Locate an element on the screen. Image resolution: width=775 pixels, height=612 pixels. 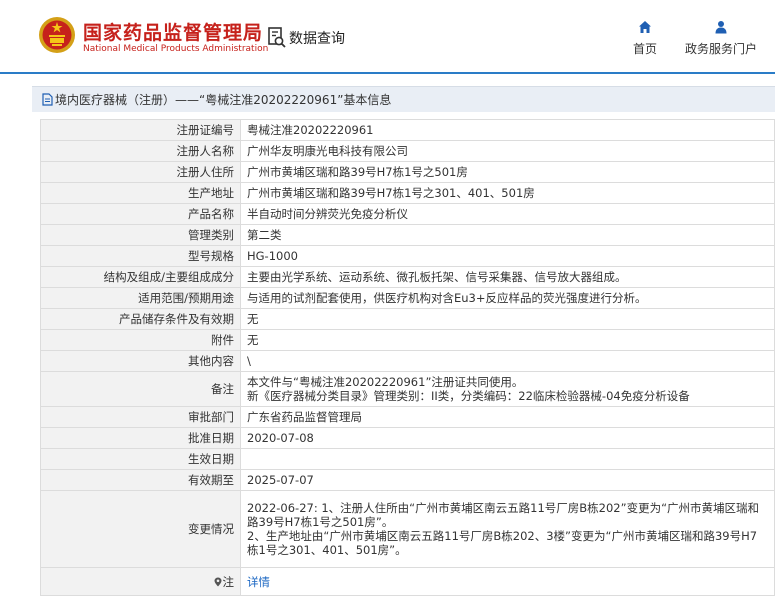
field-label: 适用范围/预期用途 is located at coordinates (140, 298).